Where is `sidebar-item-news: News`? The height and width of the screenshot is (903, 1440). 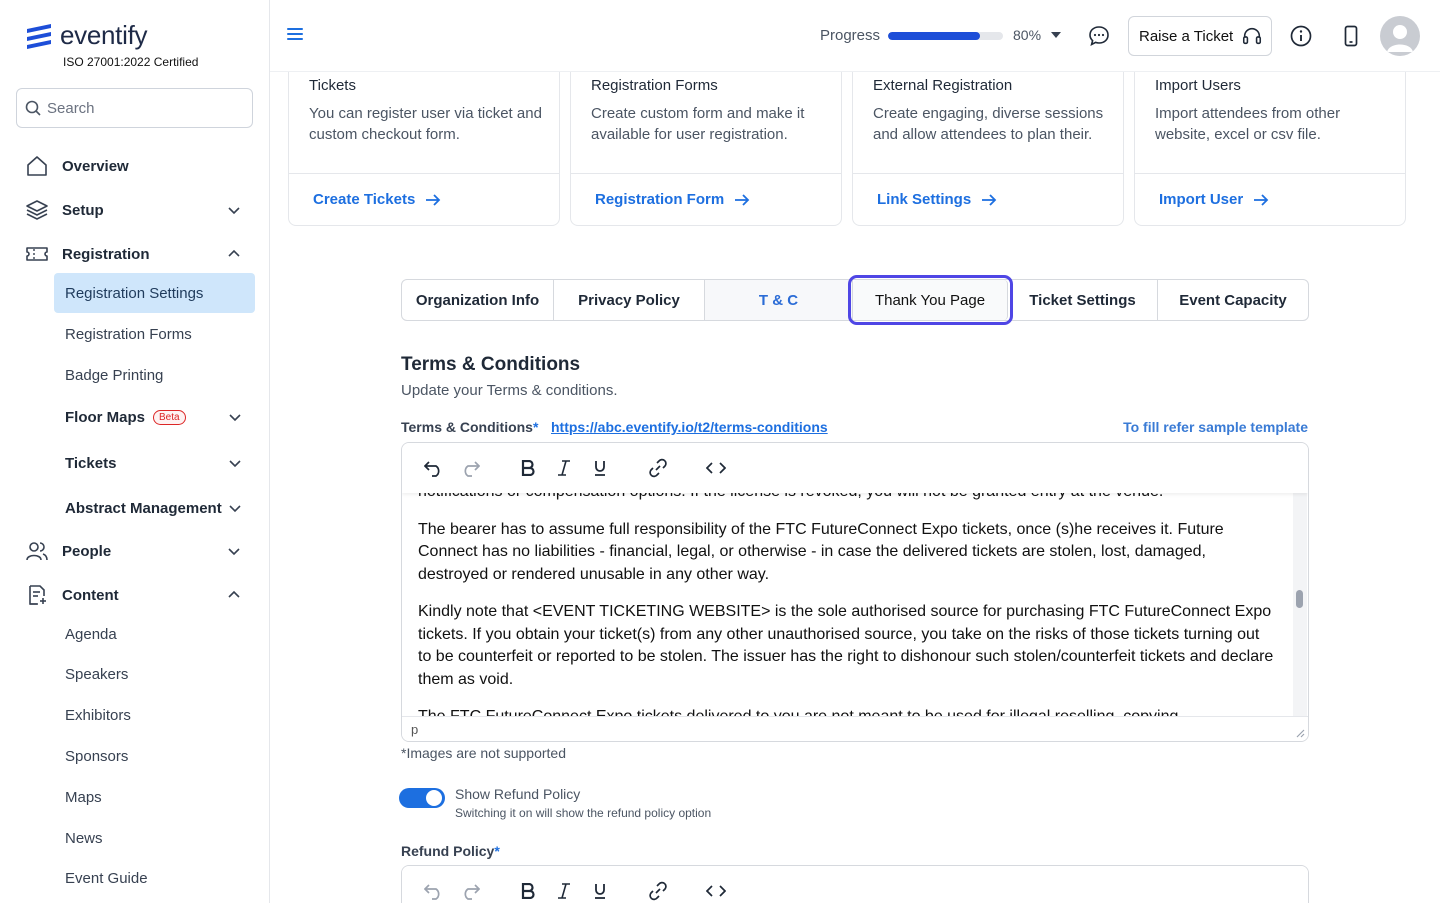 sidebar-item-news: News is located at coordinates (154, 838).